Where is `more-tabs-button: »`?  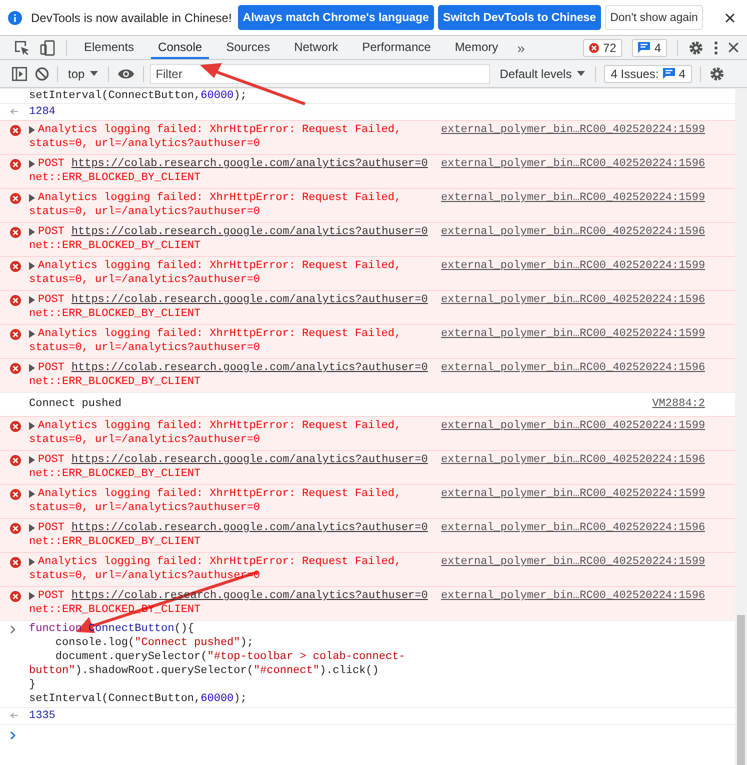 more-tabs-button: » is located at coordinates (521, 48).